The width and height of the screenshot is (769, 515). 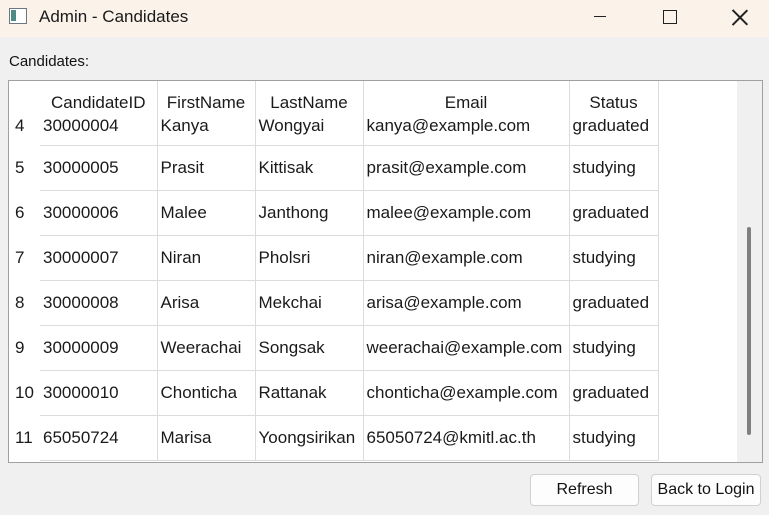 What do you see at coordinates (749, 331) in the screenshot?
I see `scrollbar-thumb` at bounding box center [749, 331].